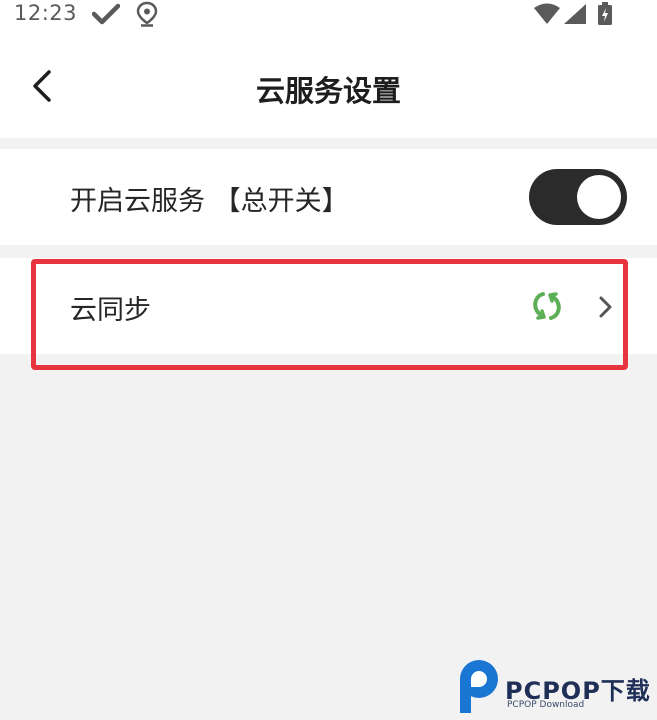  What do you see at coordinates (547, 13) in the screenshot?
I see `wifi-icon` at bounding box center [547, 13].